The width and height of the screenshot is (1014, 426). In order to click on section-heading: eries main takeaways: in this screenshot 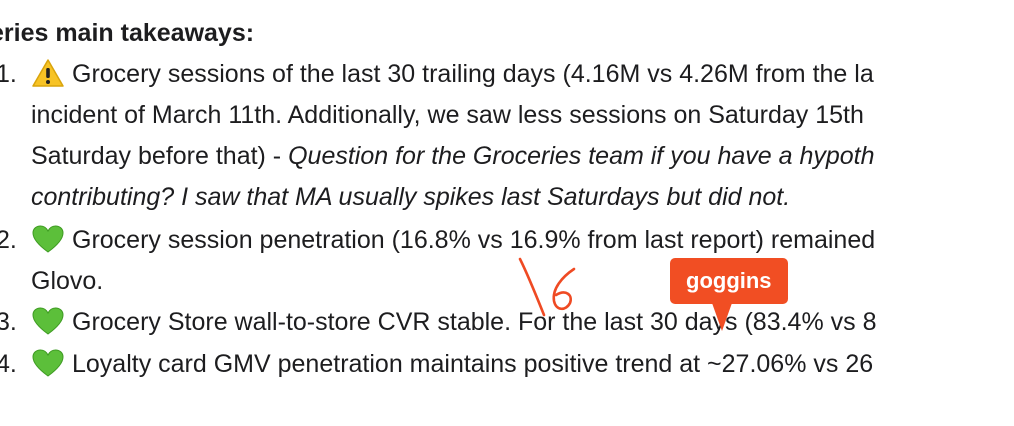, I will do `click(127, 33)`.